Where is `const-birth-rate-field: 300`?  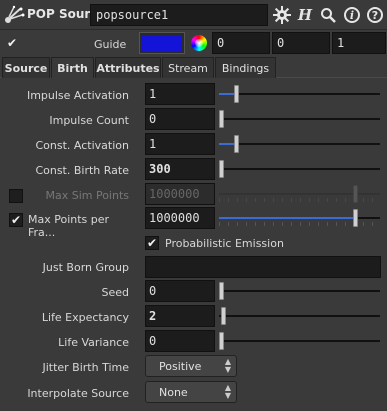 const-birth-rate-field: 300 is located at coordinates (180, 169).